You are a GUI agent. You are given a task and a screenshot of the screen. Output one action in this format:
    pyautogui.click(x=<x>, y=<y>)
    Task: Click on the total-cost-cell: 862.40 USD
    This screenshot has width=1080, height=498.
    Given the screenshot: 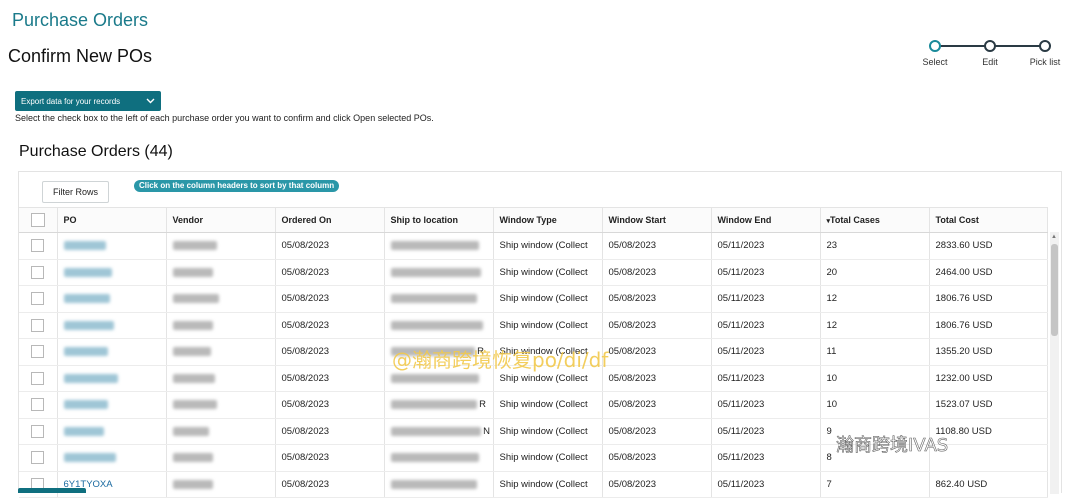 What is the action you would take?
    pyautogui.click(x=988, y=484)
    